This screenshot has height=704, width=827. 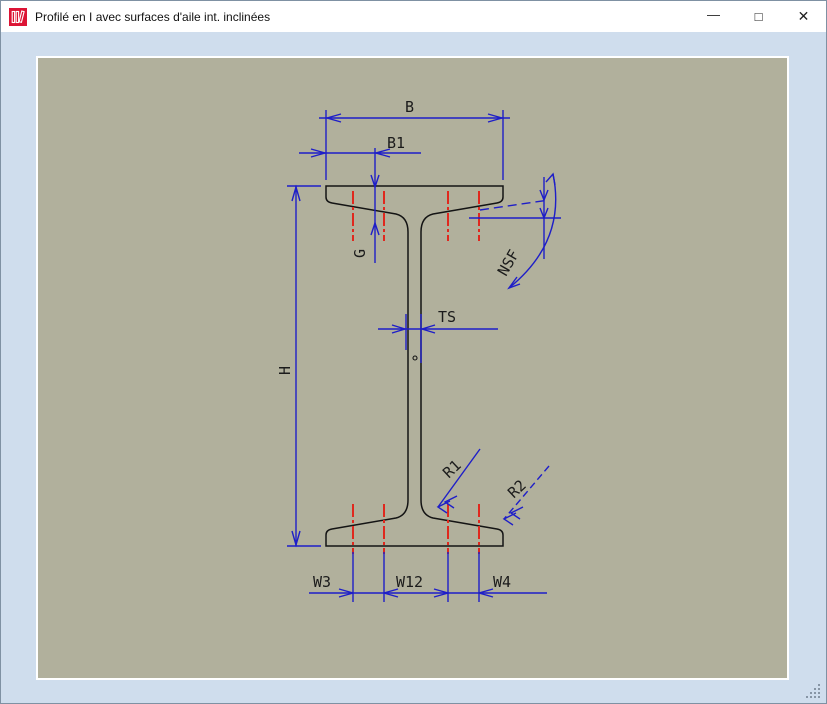 I want to click on dim-R1, so click(x=458, y=481).